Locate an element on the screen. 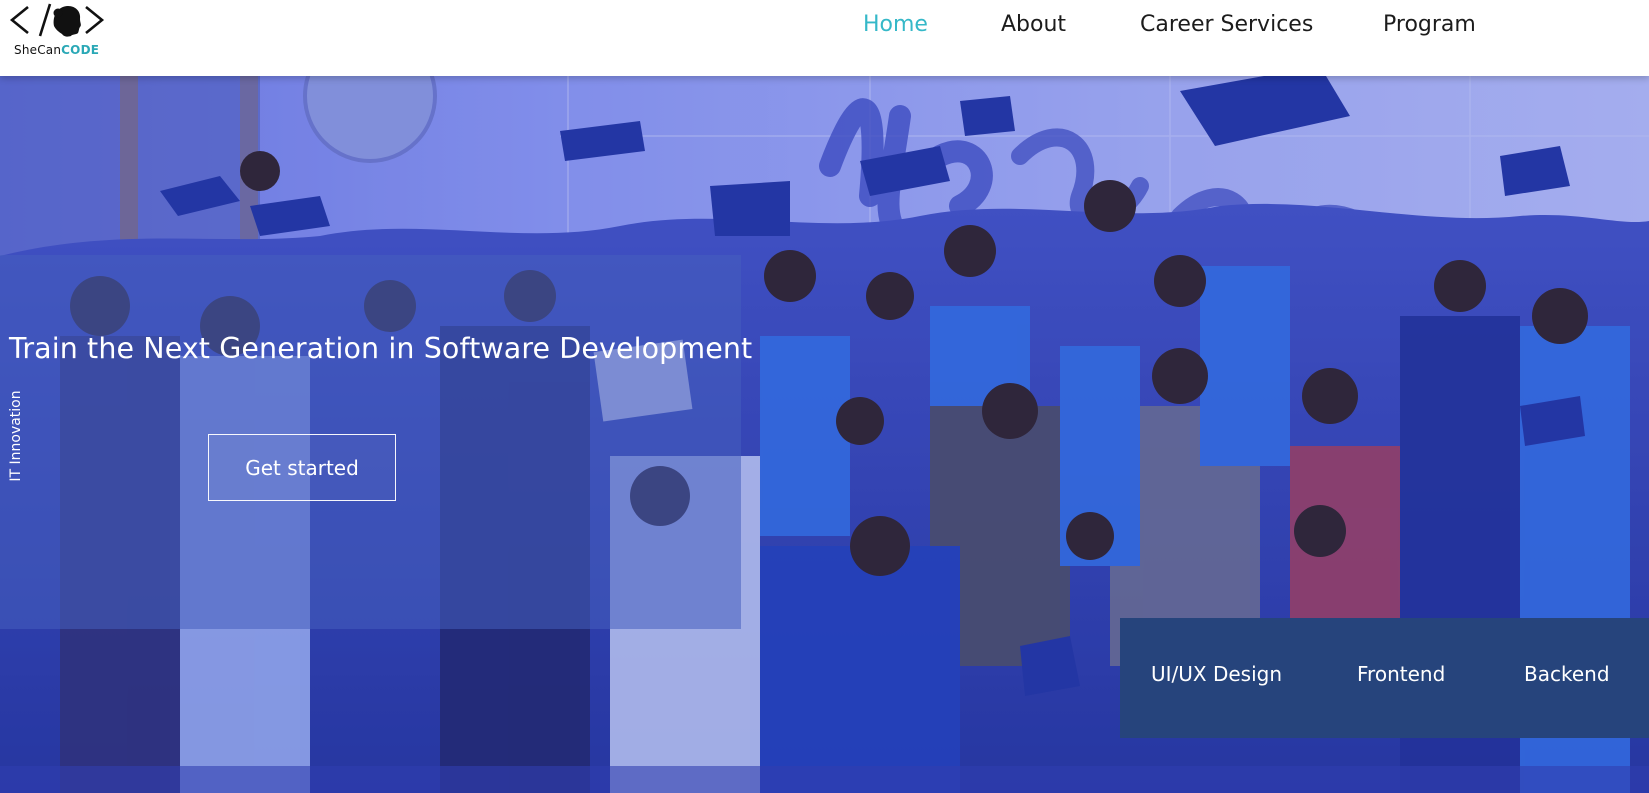  nav-career-services: Career Services is located at coordinates (1226, 24).